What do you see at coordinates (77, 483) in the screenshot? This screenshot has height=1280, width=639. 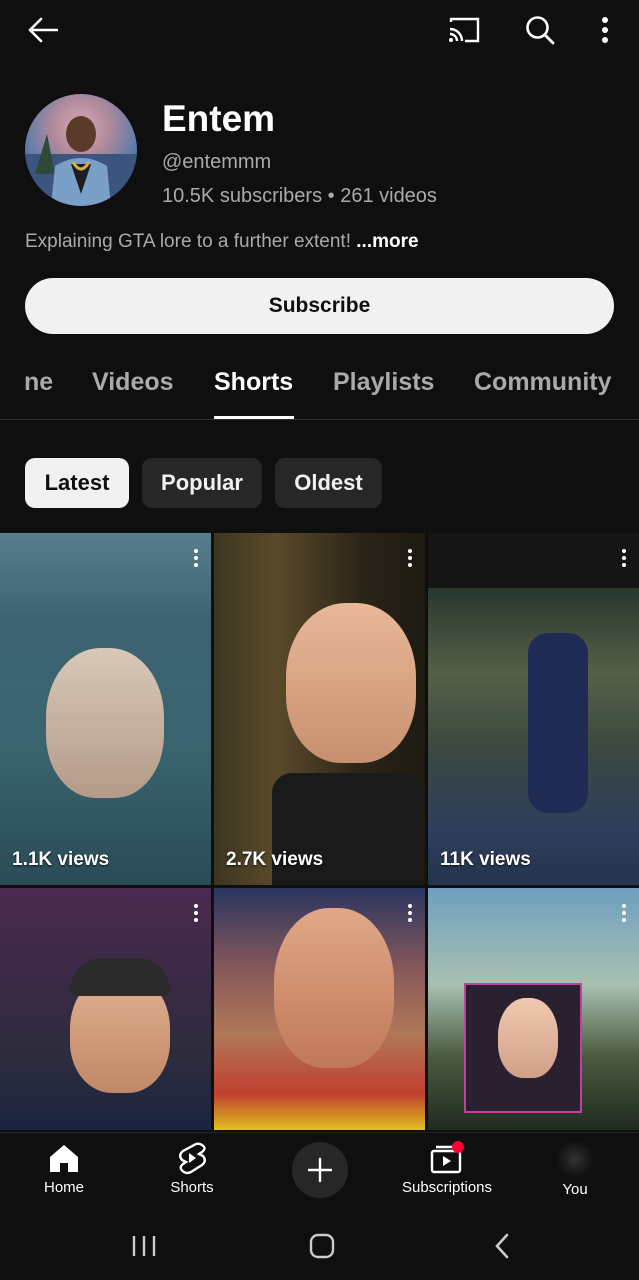 I see `filter-latest-chip: Latest` at bounding box center [77, 483].